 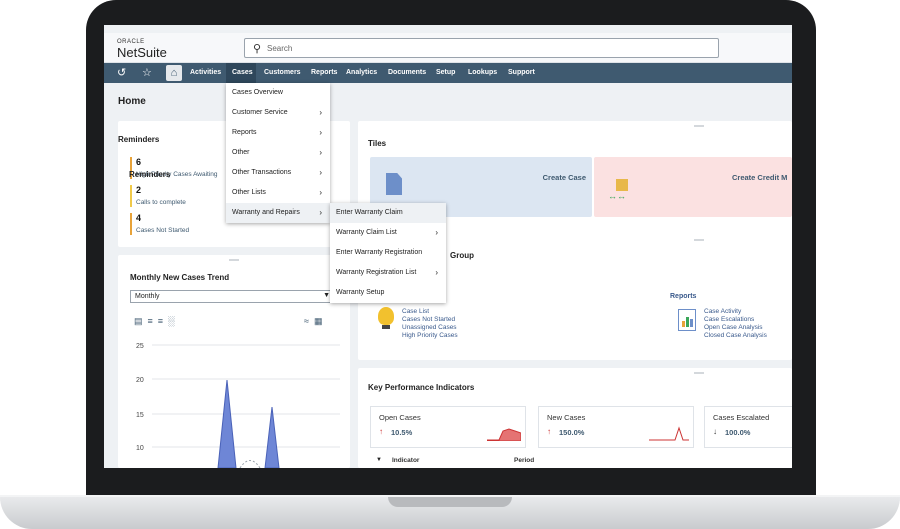 What do you see at coordinates (147, 296) in the screenshot?
I see `period-select-value: Monthly` at bounding box center [147, 296].